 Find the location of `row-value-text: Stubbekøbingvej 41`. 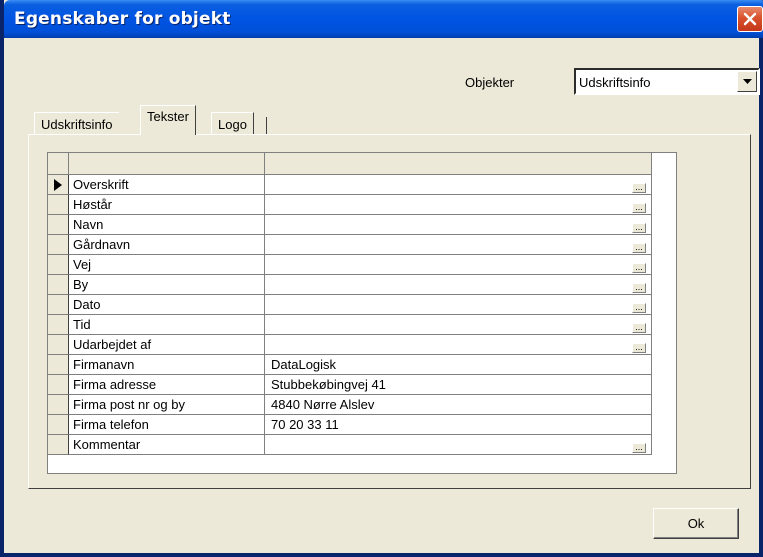

row-value-text: Stubbekøbingvej 41 is located at coordinates (328, 384).